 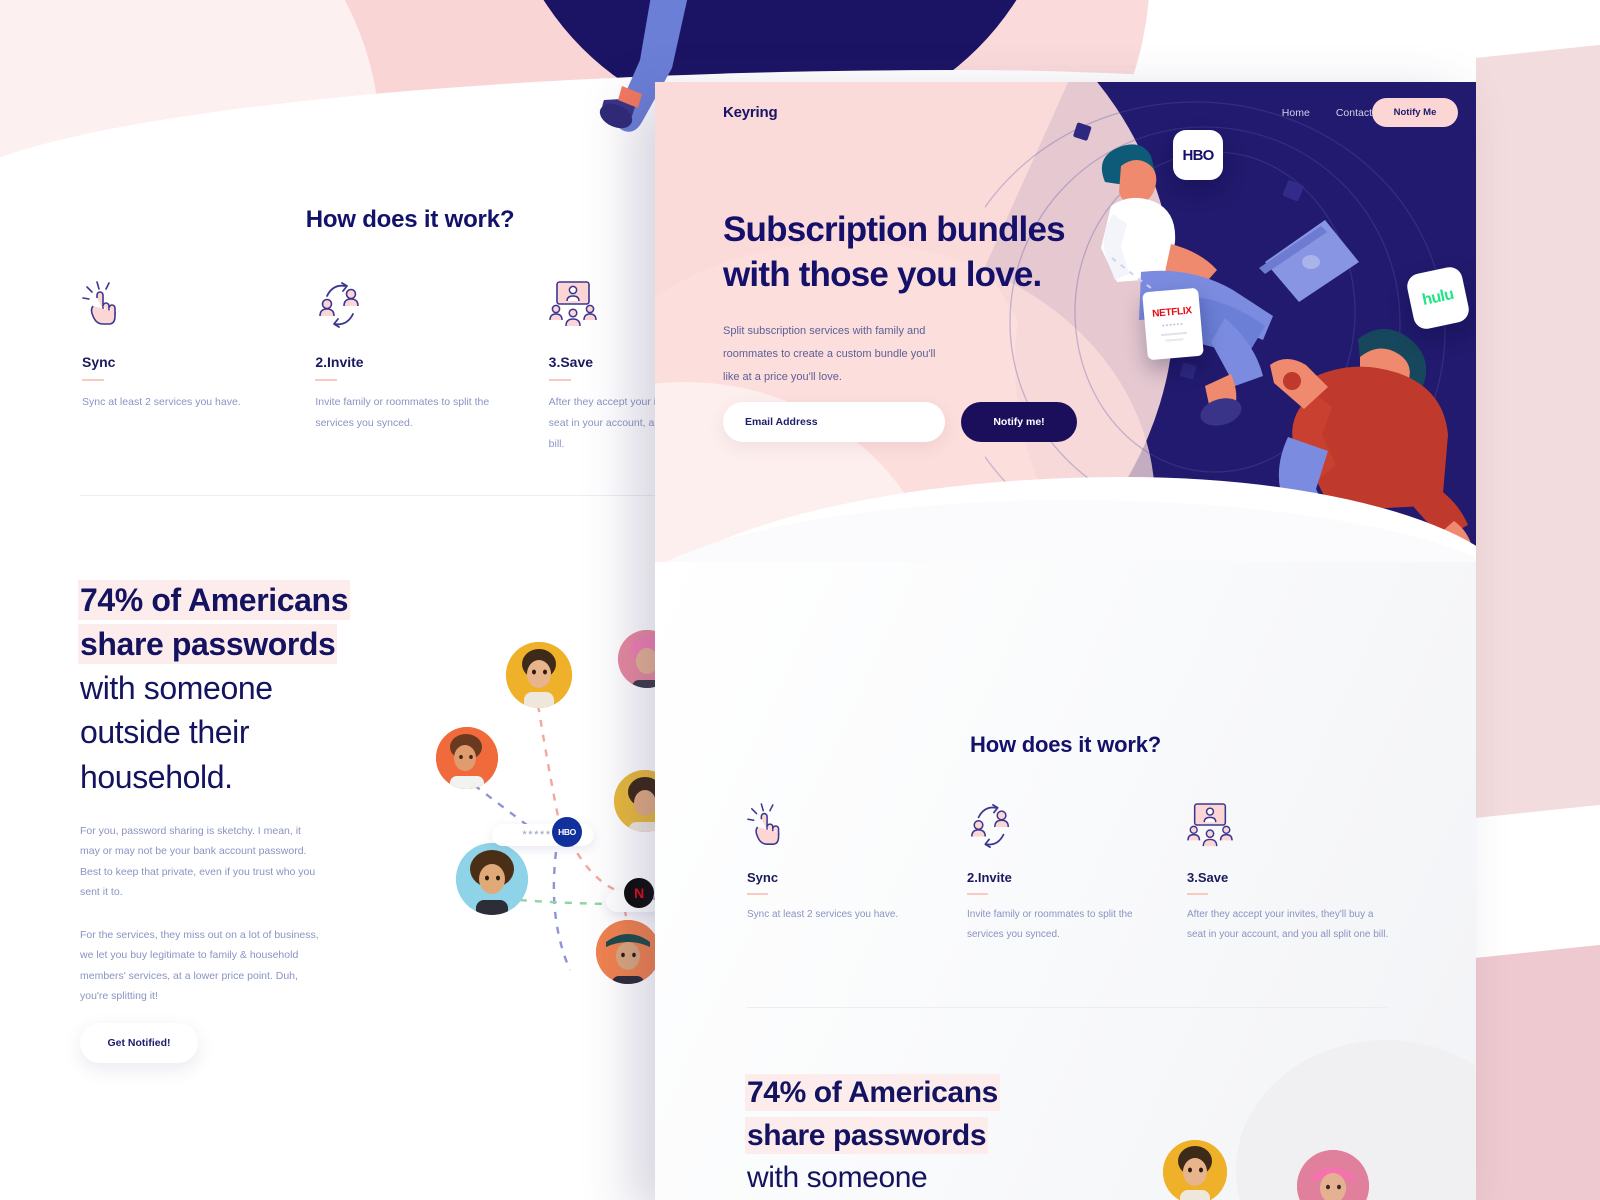 I want to click on background-step-1-title: Sync, so click(x=99, y=362).